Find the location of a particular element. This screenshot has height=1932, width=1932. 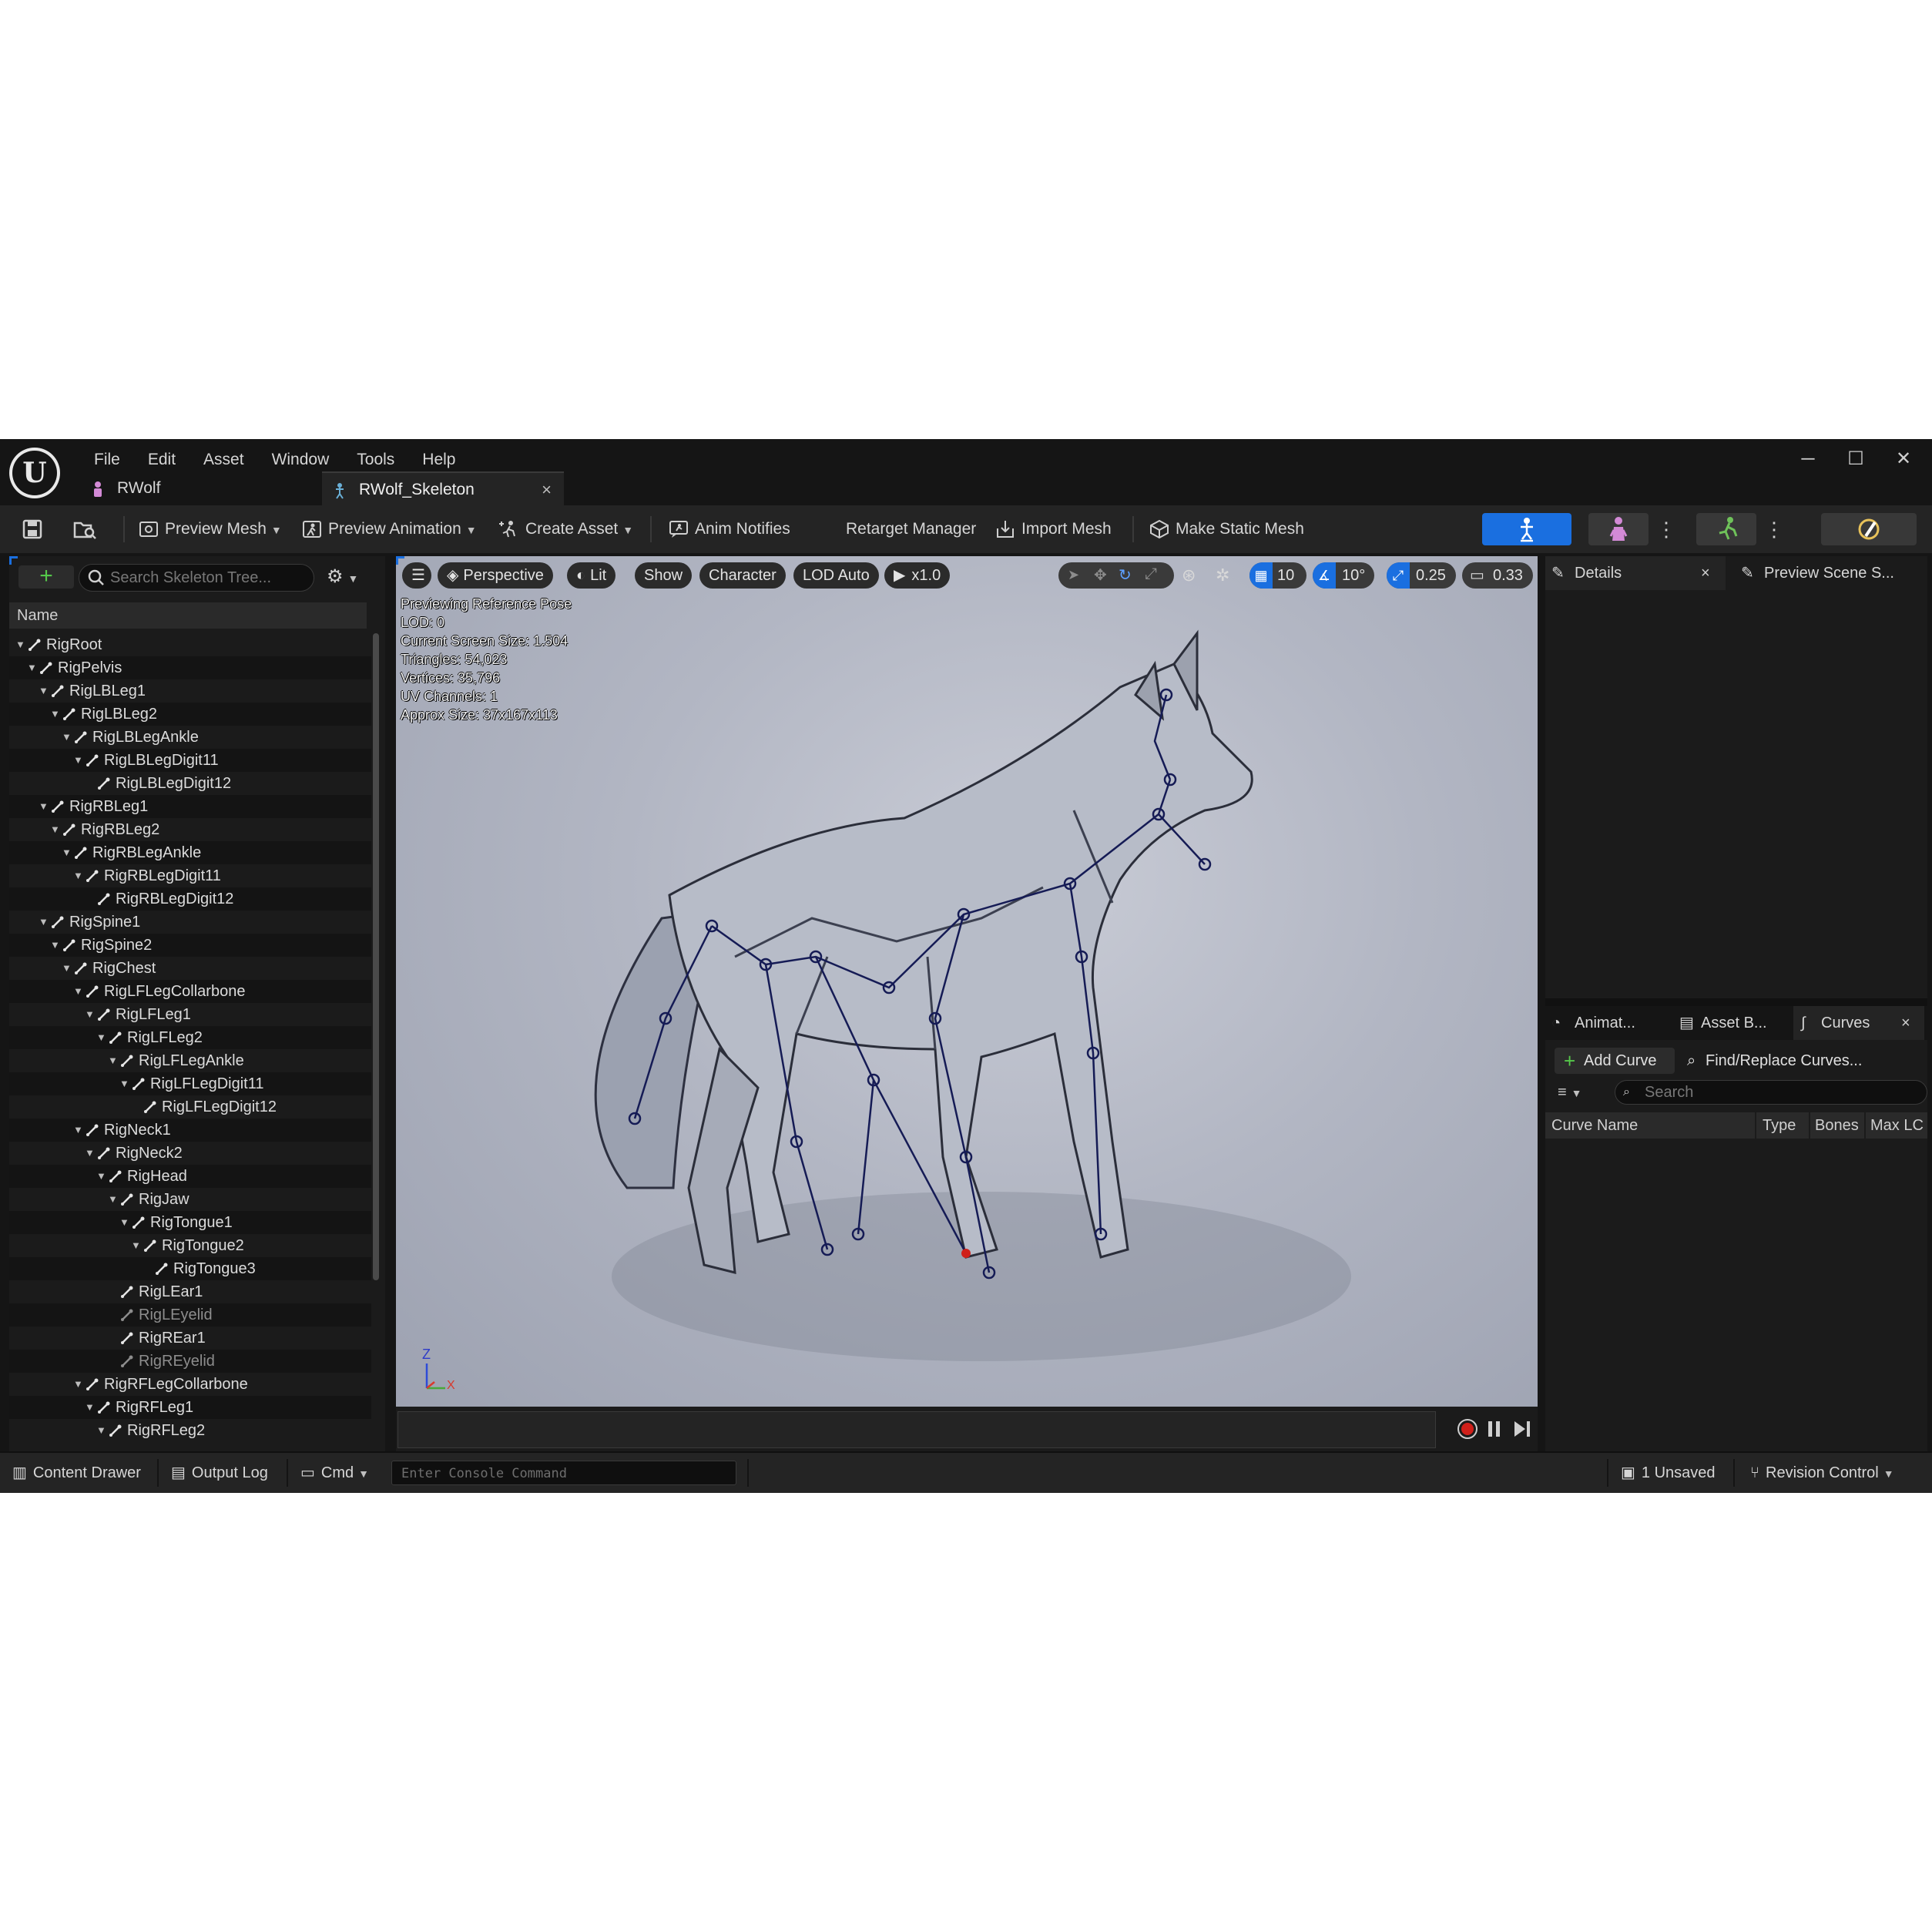

tree-row: ▼ RigRBLegDigit11 is located at coordinates (190, 875).